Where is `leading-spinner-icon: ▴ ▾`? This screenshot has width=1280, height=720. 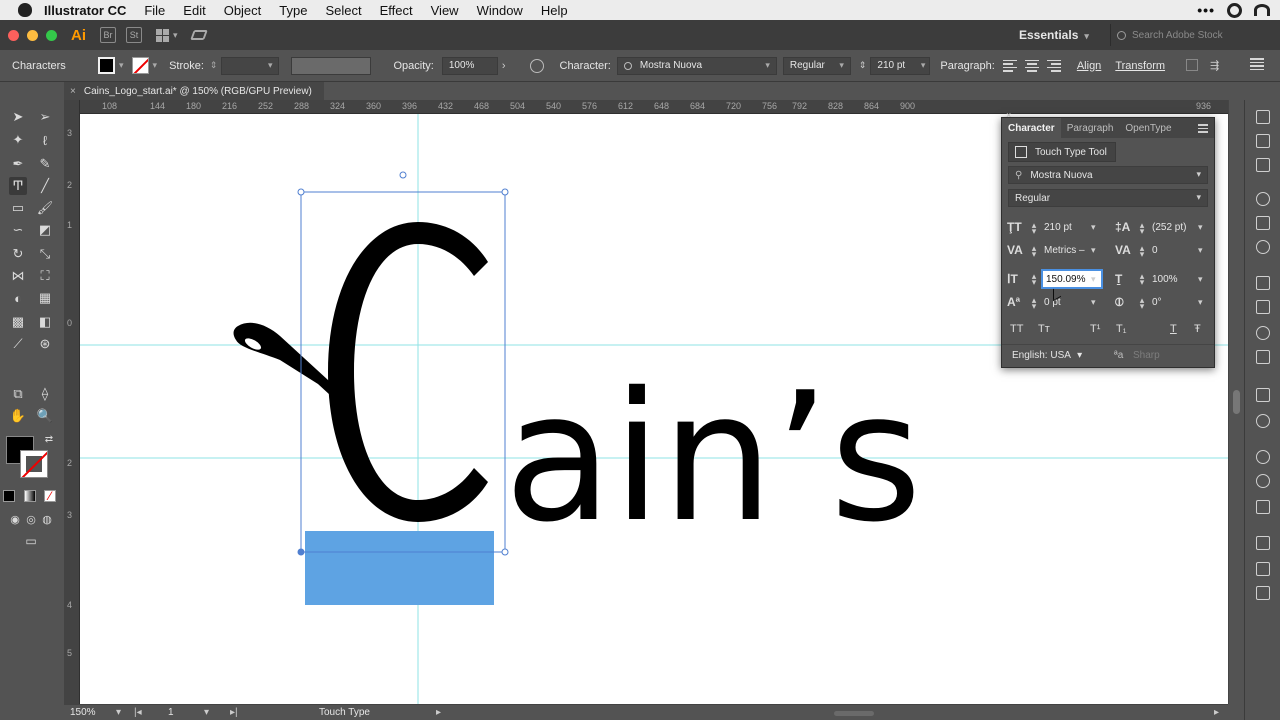 leading-spinner-icon: ▴ ▾ is located at coordinates (1142, 228).